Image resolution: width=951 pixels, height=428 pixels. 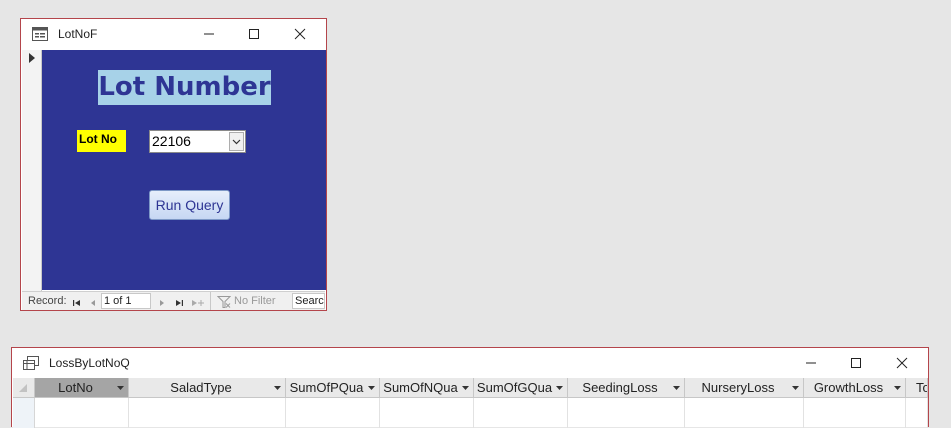 I want to click on form-heading: Lot Number, so click(x=184, y=87).